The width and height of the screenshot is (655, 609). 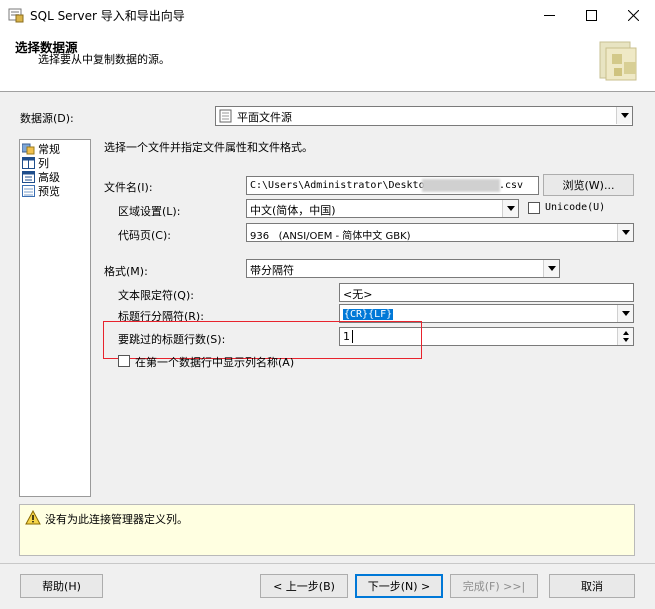 I want to click on first-row-names-checkbox, so click(x=124, y=361).